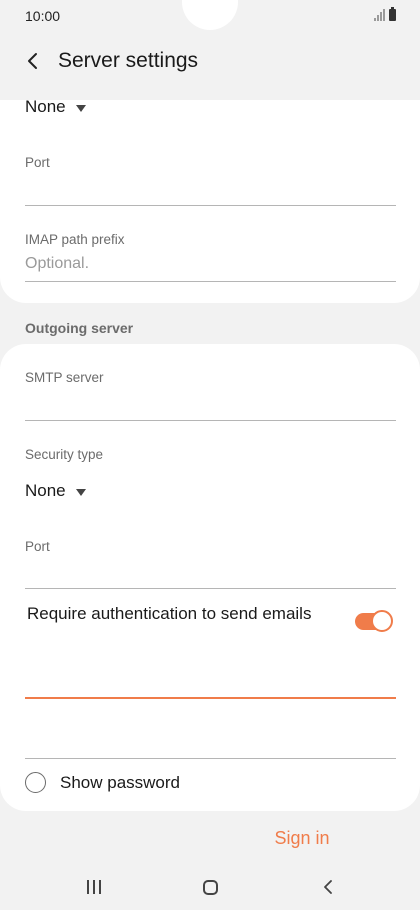 The width and height of the screenshot is (420, 910). I want to click on outgoing-port-underline, so click(210, 588).